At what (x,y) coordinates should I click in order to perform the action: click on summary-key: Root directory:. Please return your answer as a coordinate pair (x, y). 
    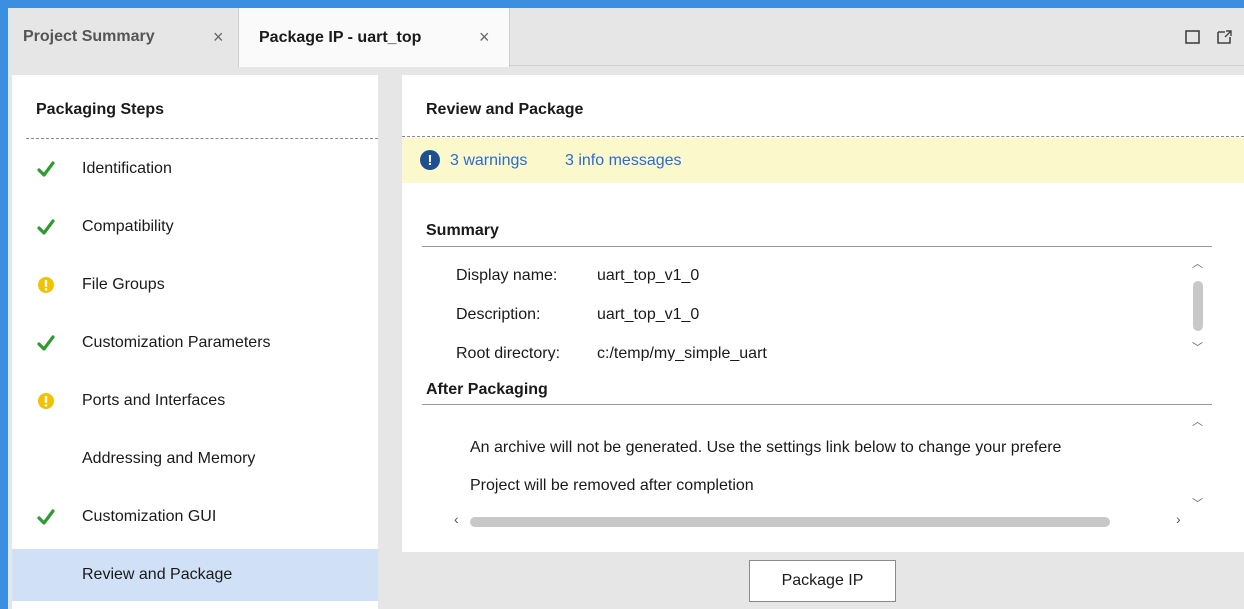
    Looking at the image, I should click on (508, 353).